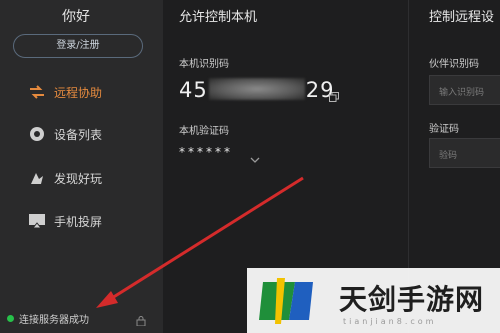  I want to click on watermark-logo-icon, so click(286, 301).